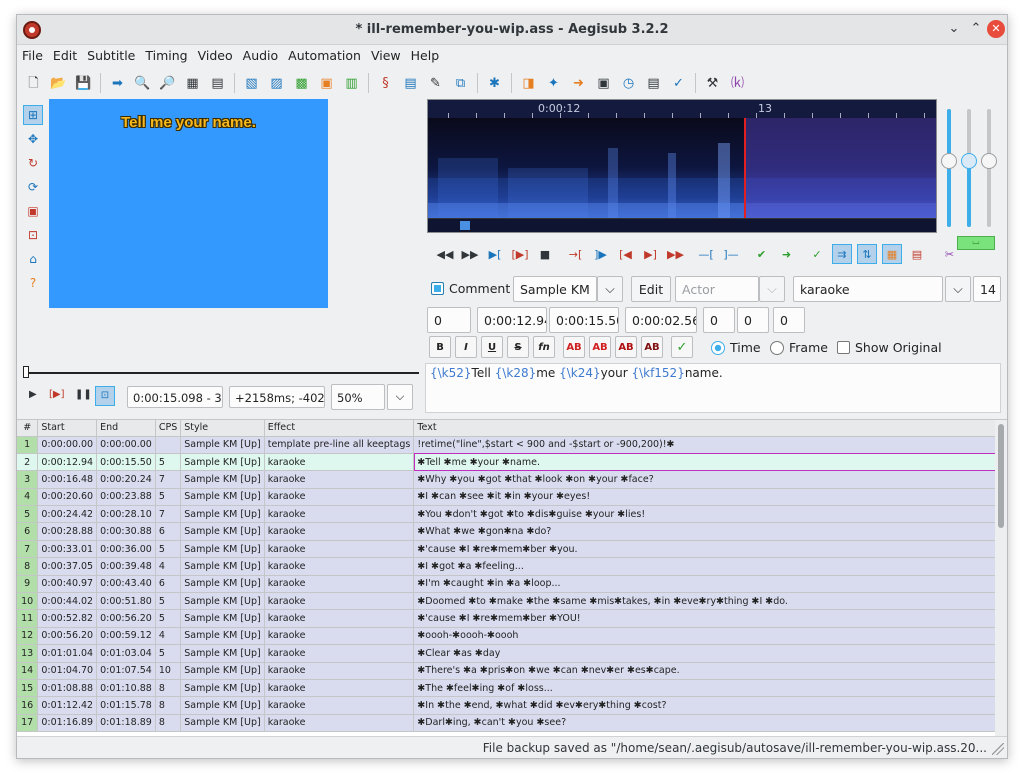 This screenshot has height=773, width=1024. What do you see at coordinates (736, 347) in the screenshot?
I see `time-radio: Time` at bounding box center [736, 347].